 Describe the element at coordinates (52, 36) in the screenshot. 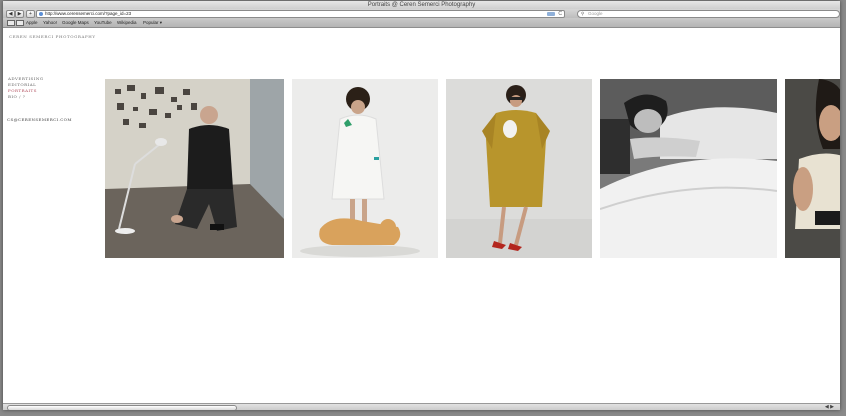

I see `site-title: Ceren Semerci Photography` at that location.